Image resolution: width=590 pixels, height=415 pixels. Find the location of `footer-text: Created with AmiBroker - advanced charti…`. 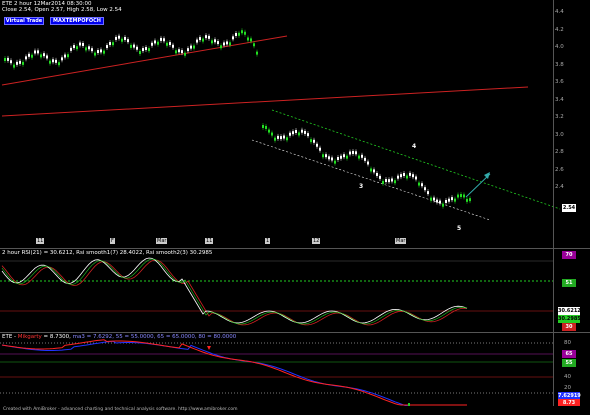

footer-text: Created with AmiBroker - advanced charti… is located at coordinates (120, 409).